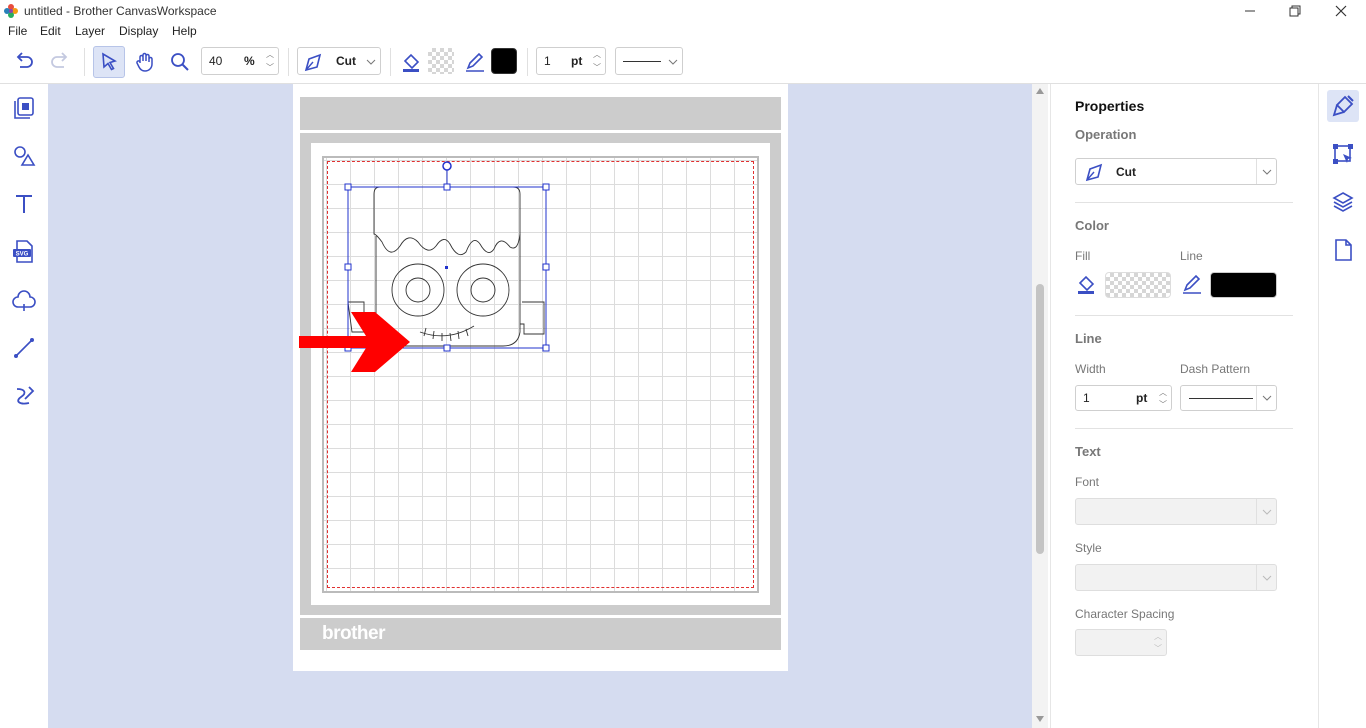 The height and width of the screenshot is (728, 1366). I want to click on fill-color-tool-button, so click(411, 62).